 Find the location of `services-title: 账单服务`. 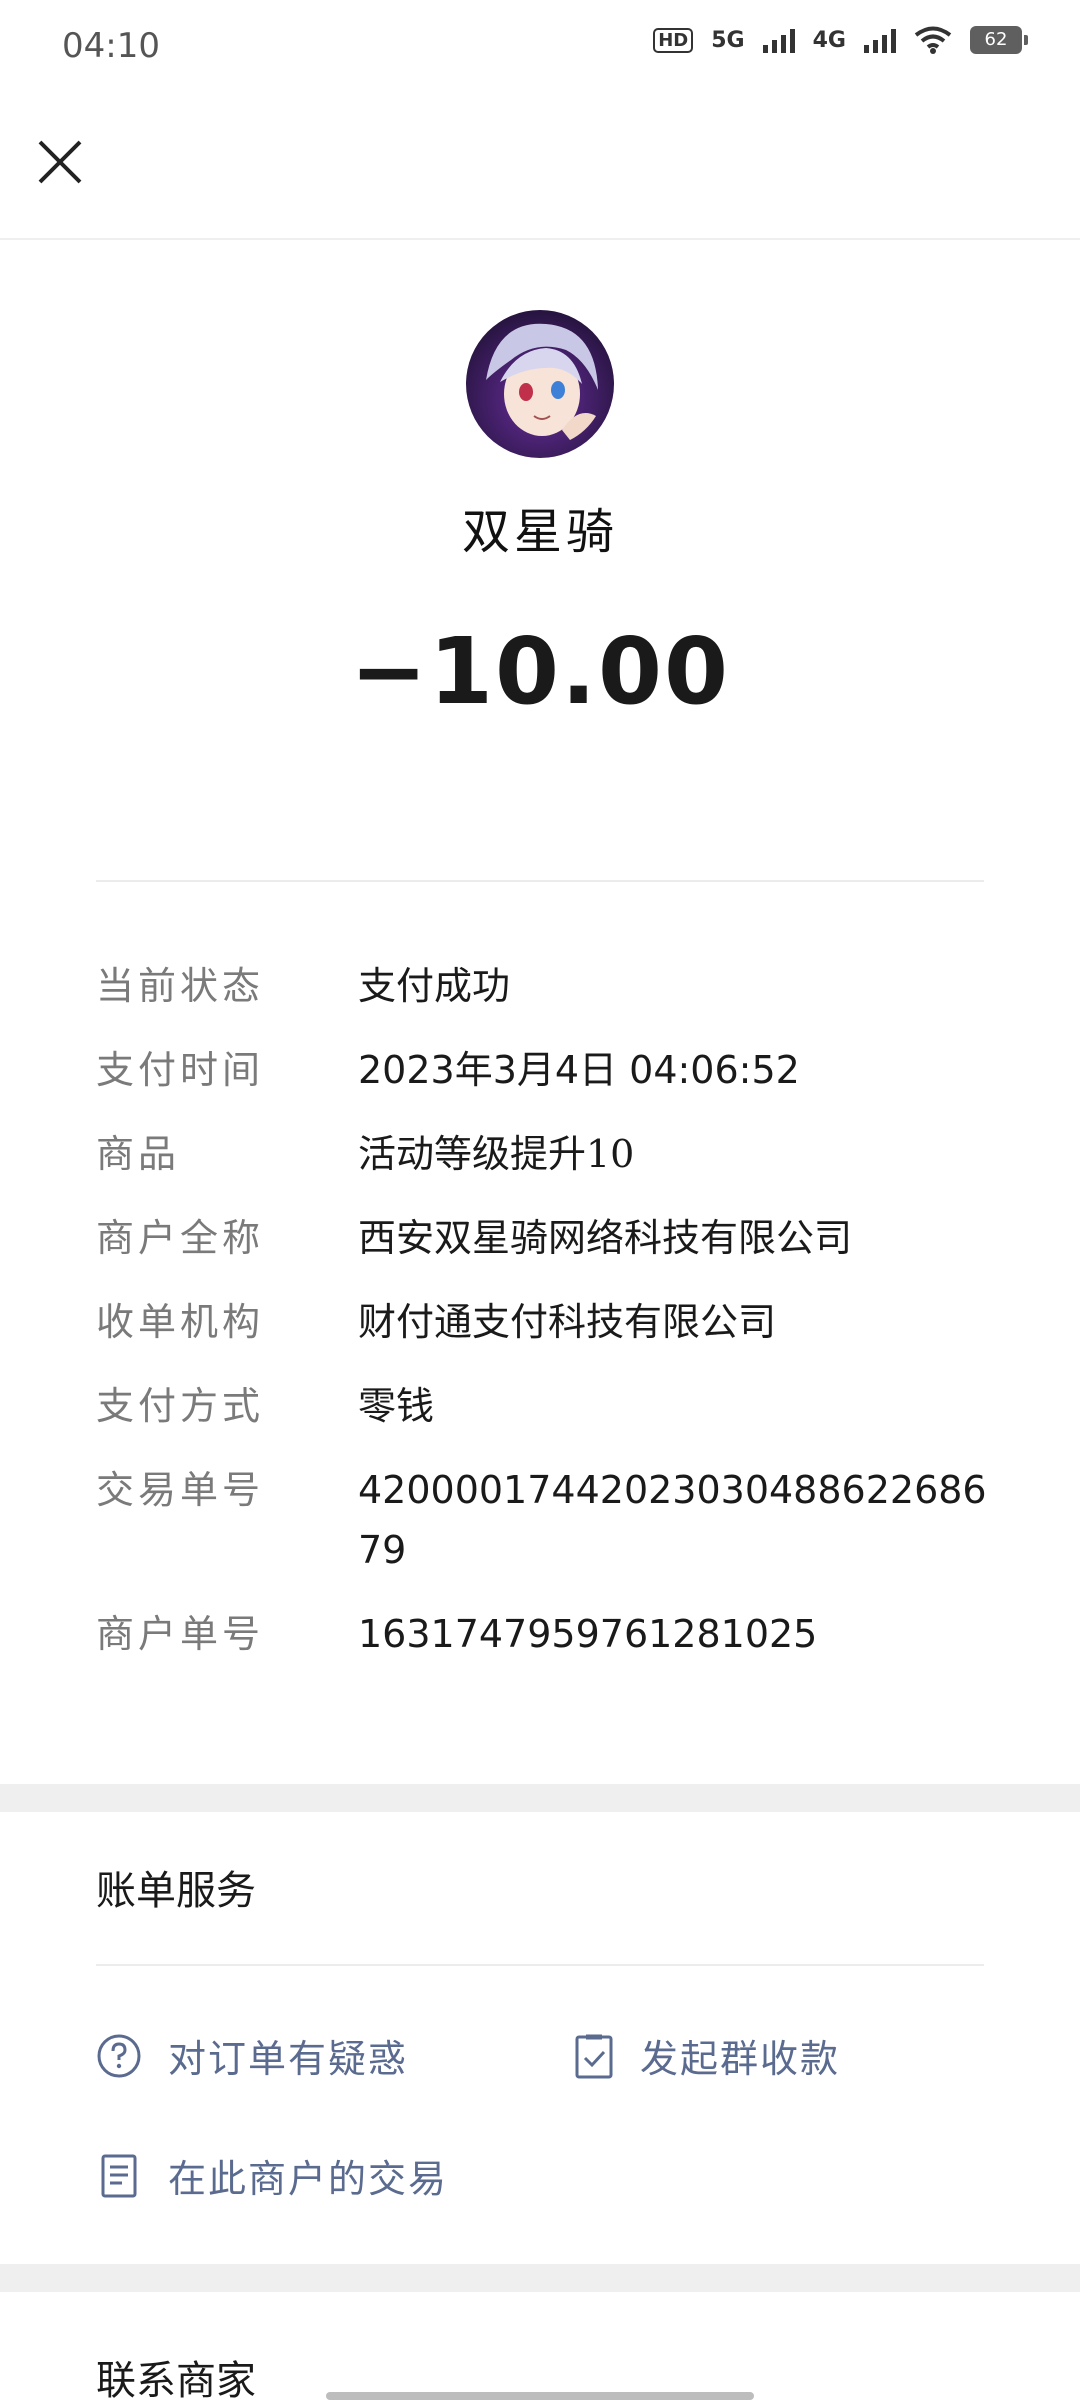

services-title: 账单服务 is located at coordinates (176, 1891).